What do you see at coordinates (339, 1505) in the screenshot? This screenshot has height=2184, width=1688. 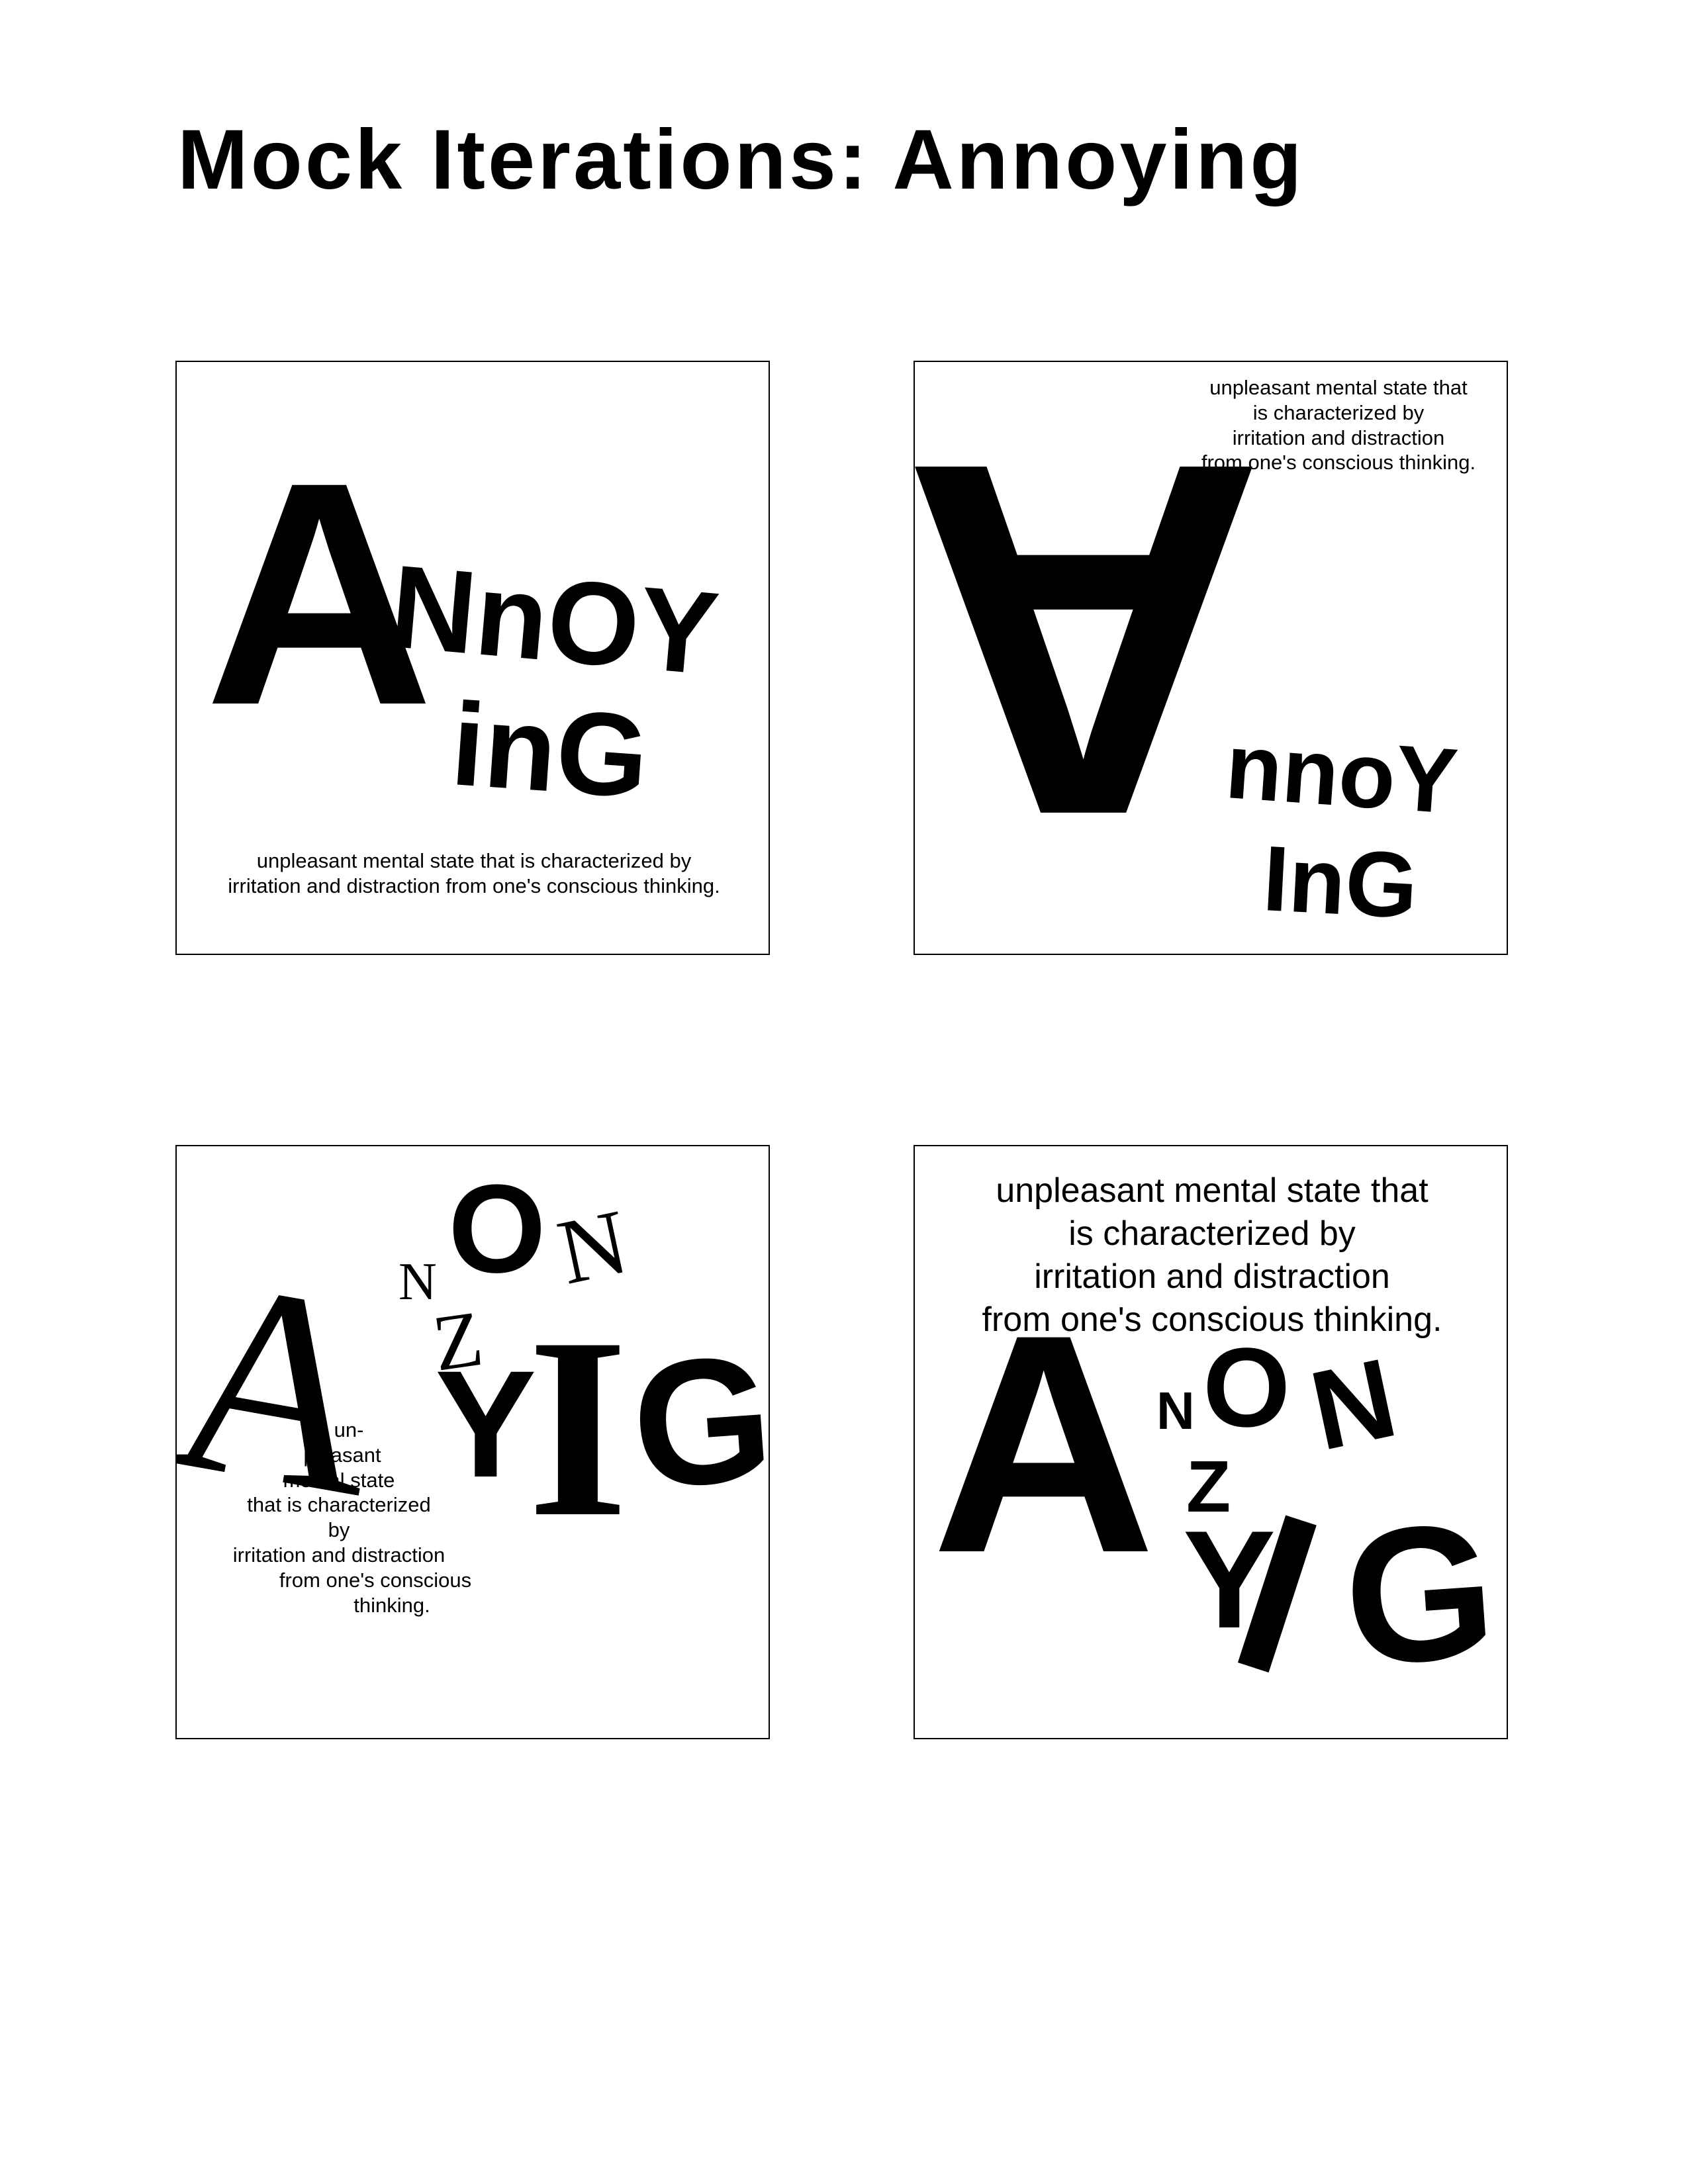 I see `definition-line: that is characterized` at bounding box center [339, 1505].